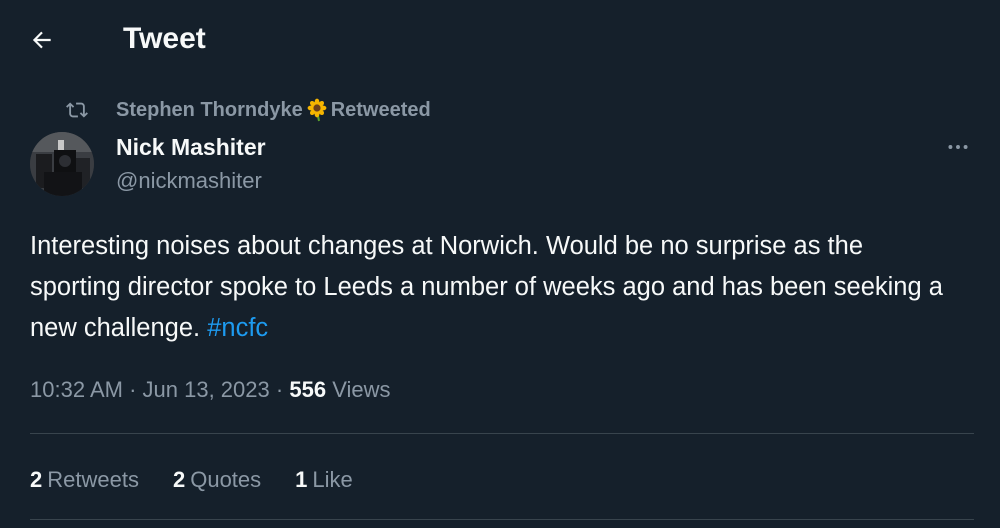 The width and height of the screenshot is (1000, 528). I want to click on quotes-count: 2, so click(179, 479).